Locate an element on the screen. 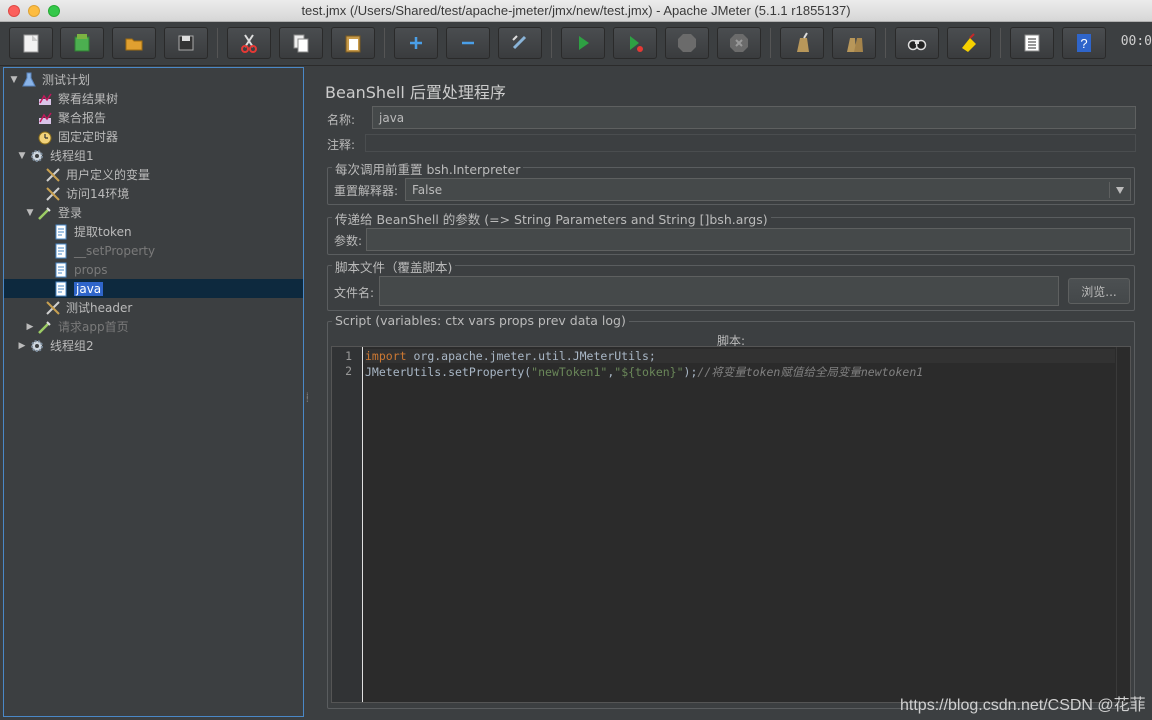 Image resolution: width=1152 pixels, height=720 pixels. watermark: https://blog.csdn.net/CSDN @花菲菲21 is located at coordinates (1023, 705).